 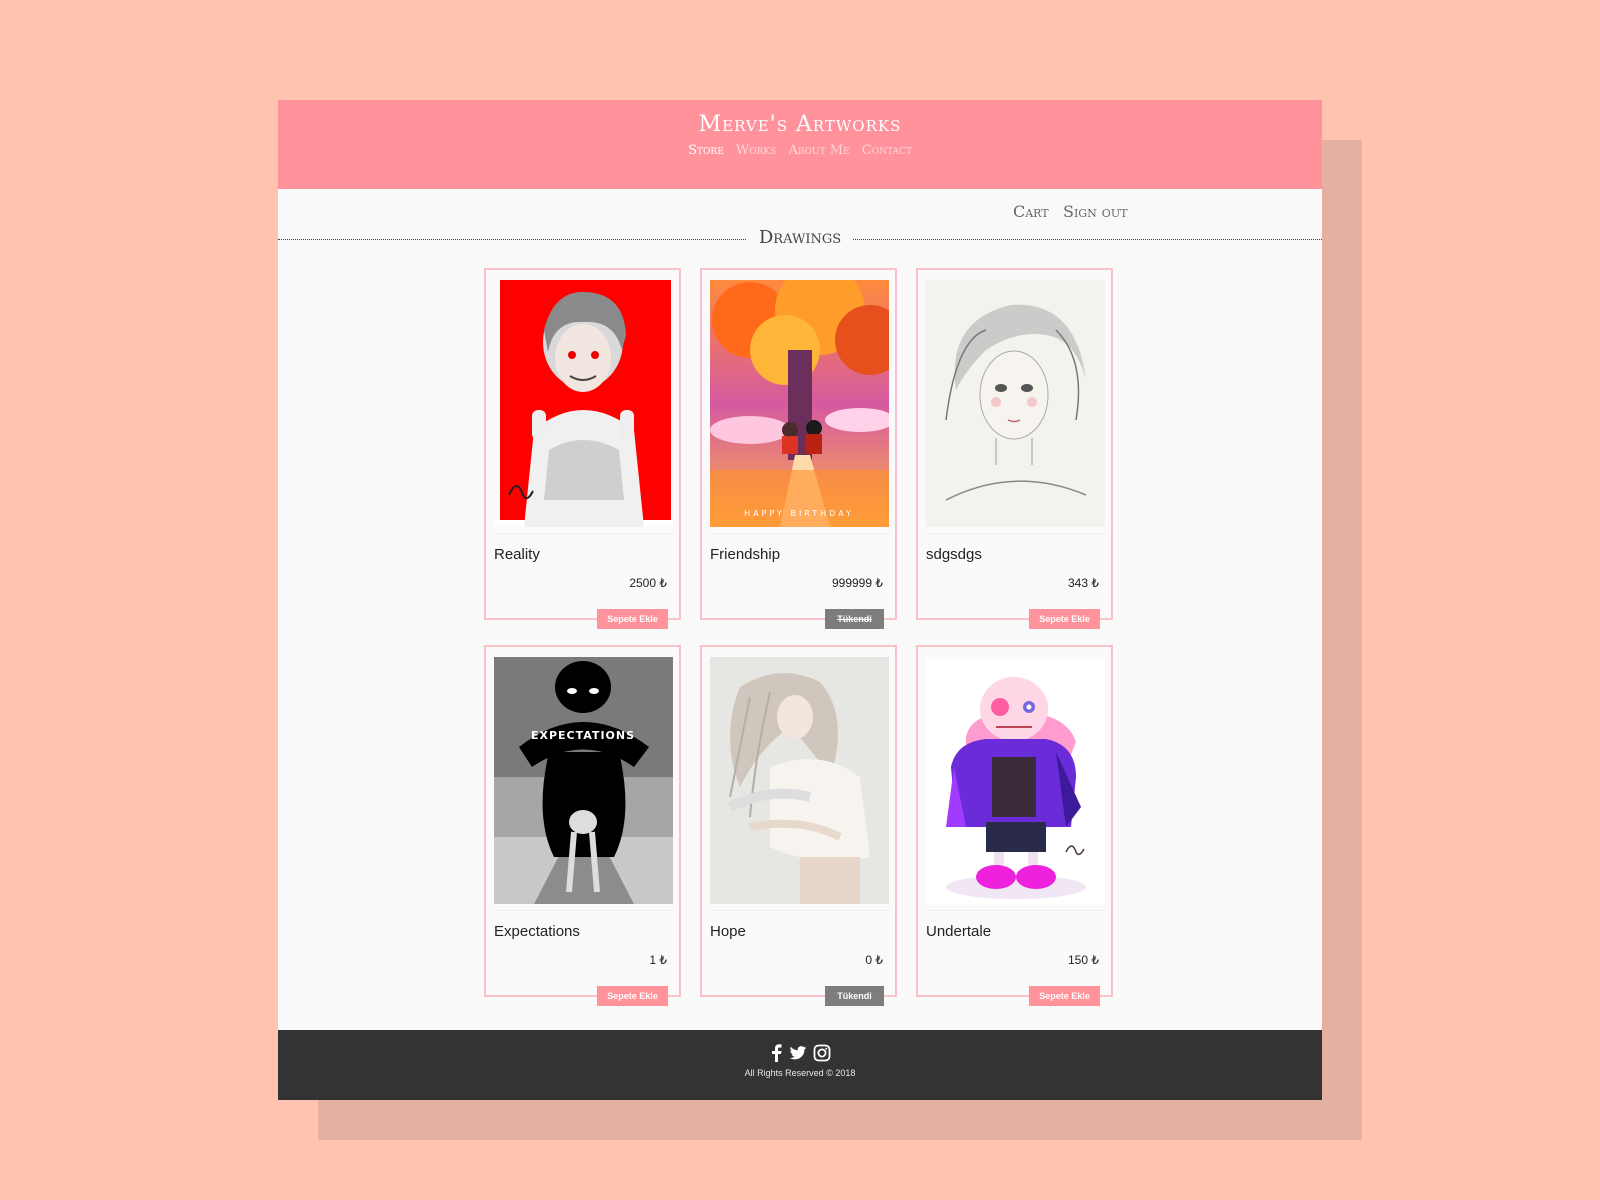 I want to click on copyright-text: All Rights Reserved © 2018, so click(x=800, y=1073).